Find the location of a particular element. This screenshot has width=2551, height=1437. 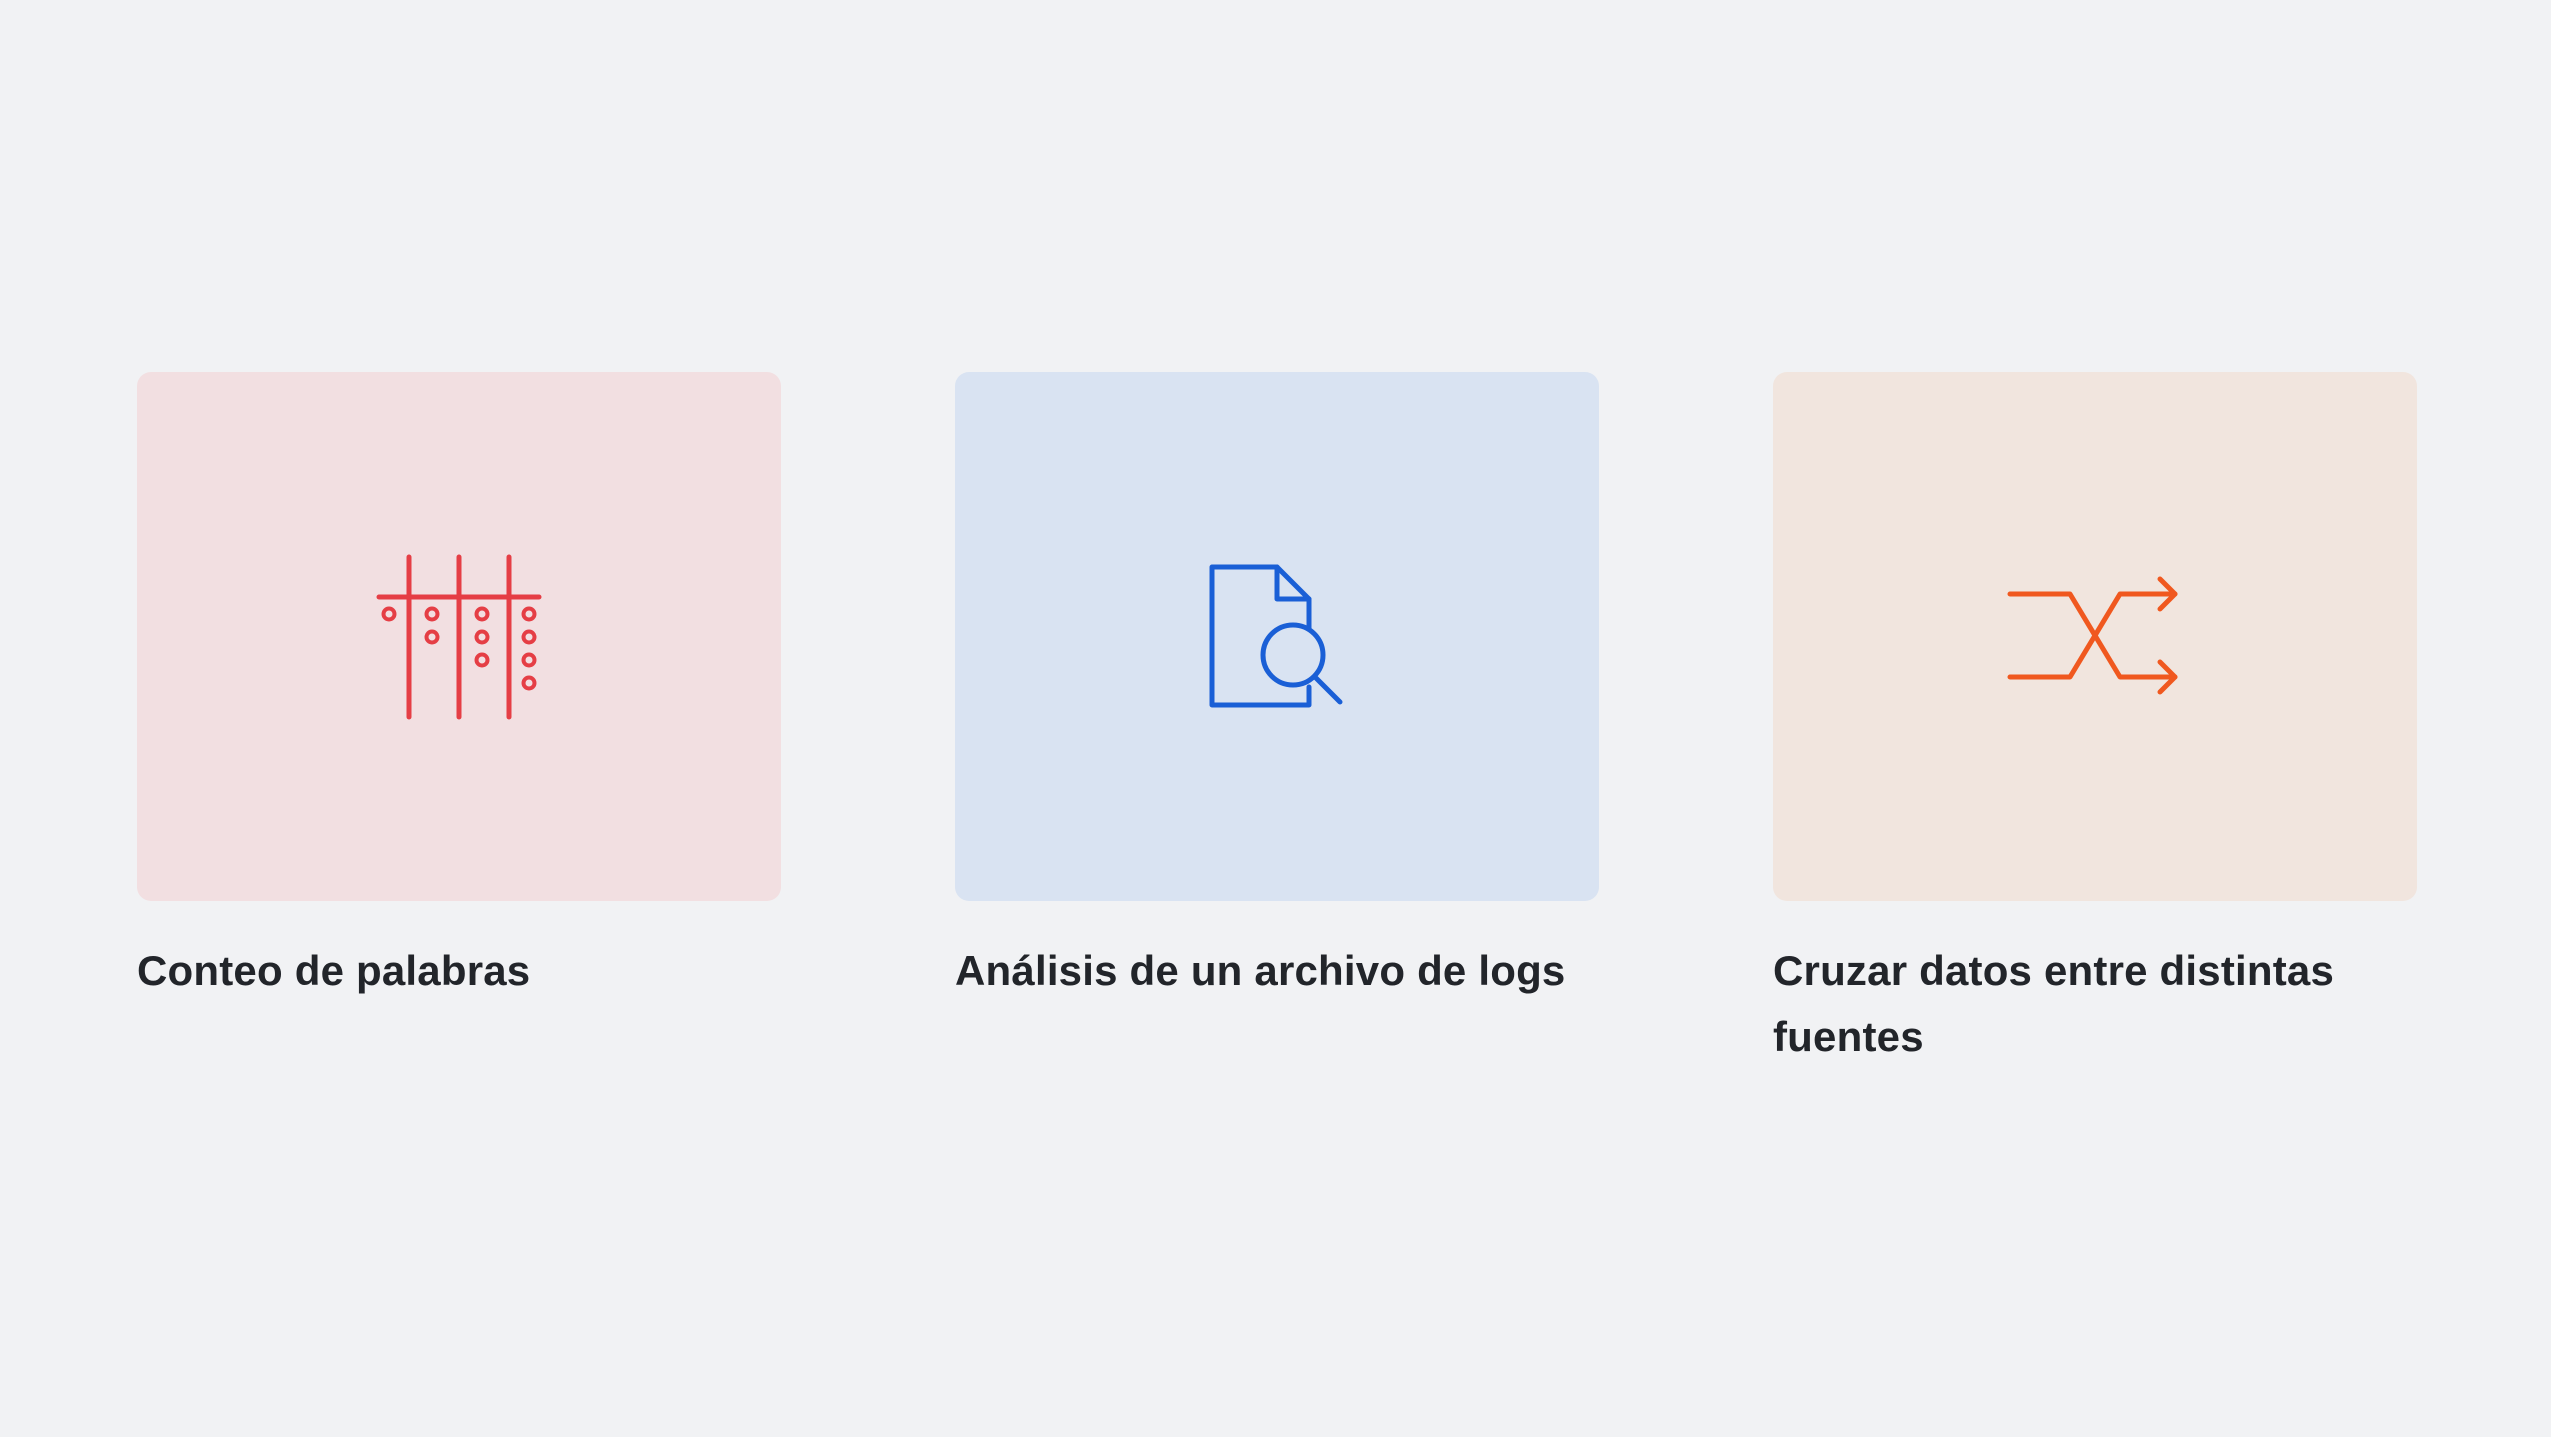

card-cross-data: Cruzar datos entre distintas fuentes is located at coordinates (2095, 721).